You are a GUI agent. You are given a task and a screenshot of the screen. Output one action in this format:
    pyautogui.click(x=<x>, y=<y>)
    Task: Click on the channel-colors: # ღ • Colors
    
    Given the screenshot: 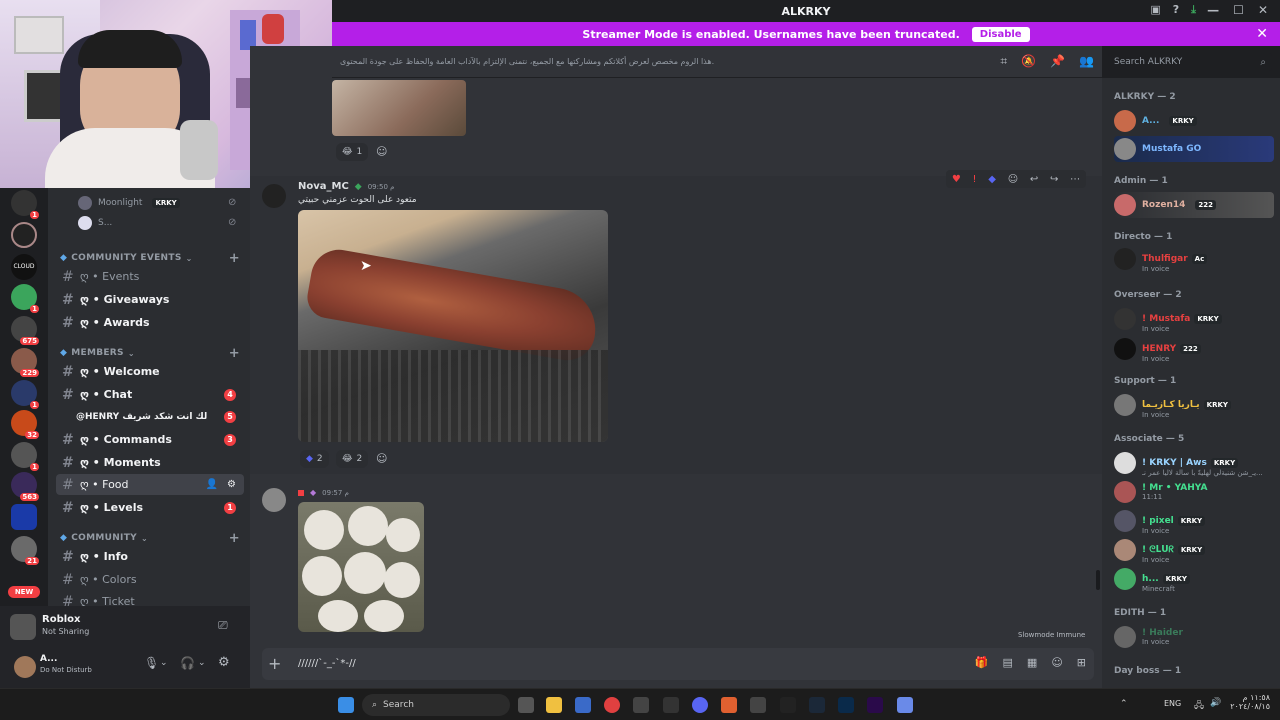 What is the action you would take?
    pyautogui.click(x=150, y=579)
    